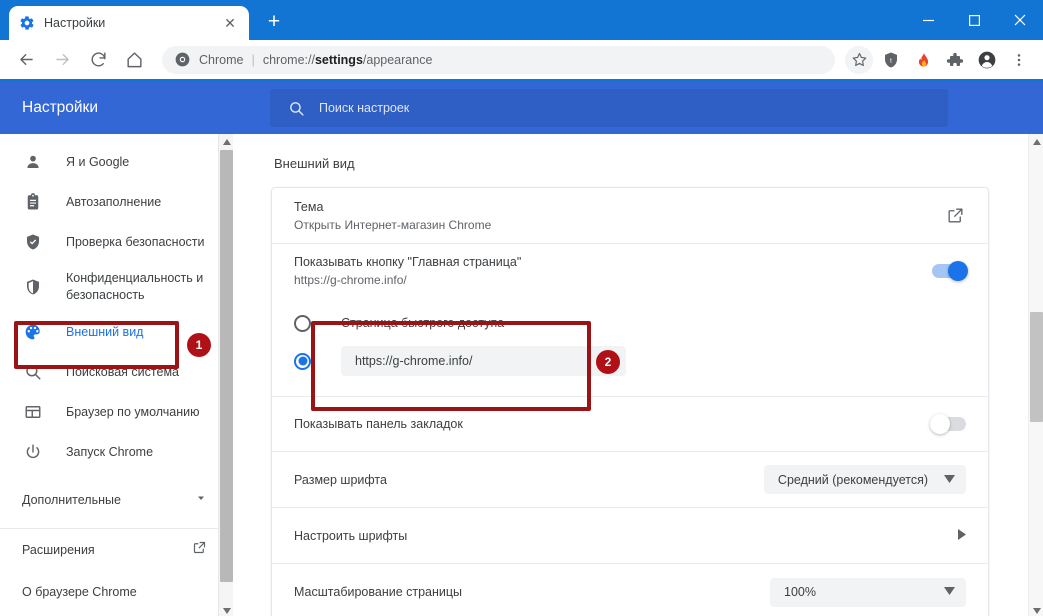  Describe the element at coordinates (987, 60) in the screenshot. I see `profile-avatar-icon` at that location.